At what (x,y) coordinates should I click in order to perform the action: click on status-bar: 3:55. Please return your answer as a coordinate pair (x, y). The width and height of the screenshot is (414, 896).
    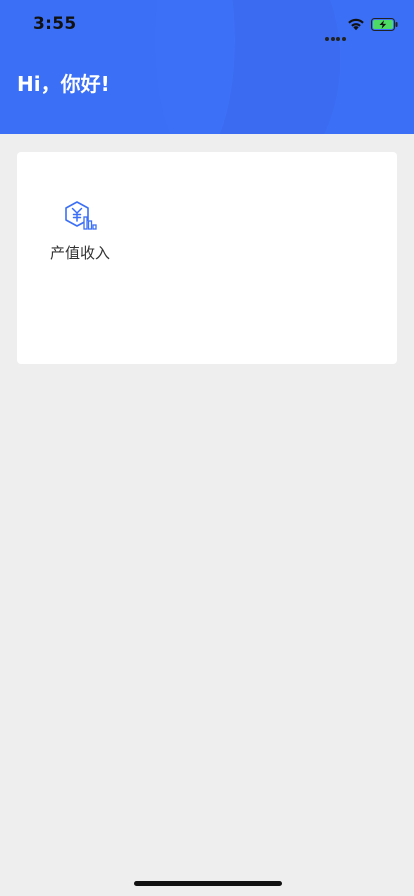
    Looking at the image, I should click on (207, 23).